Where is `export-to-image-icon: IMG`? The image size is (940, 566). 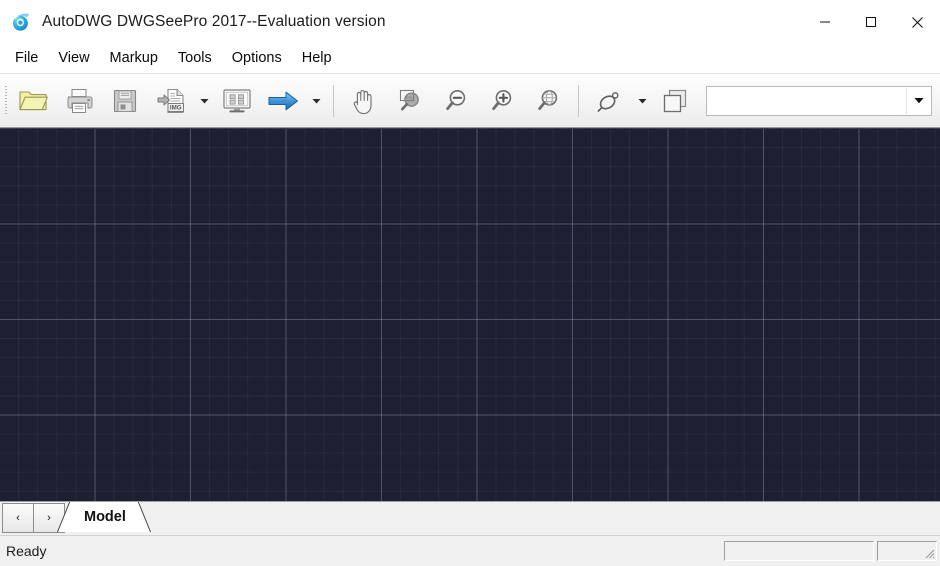
export-to-image-icon: IMG is located at coordinates (171, 101).